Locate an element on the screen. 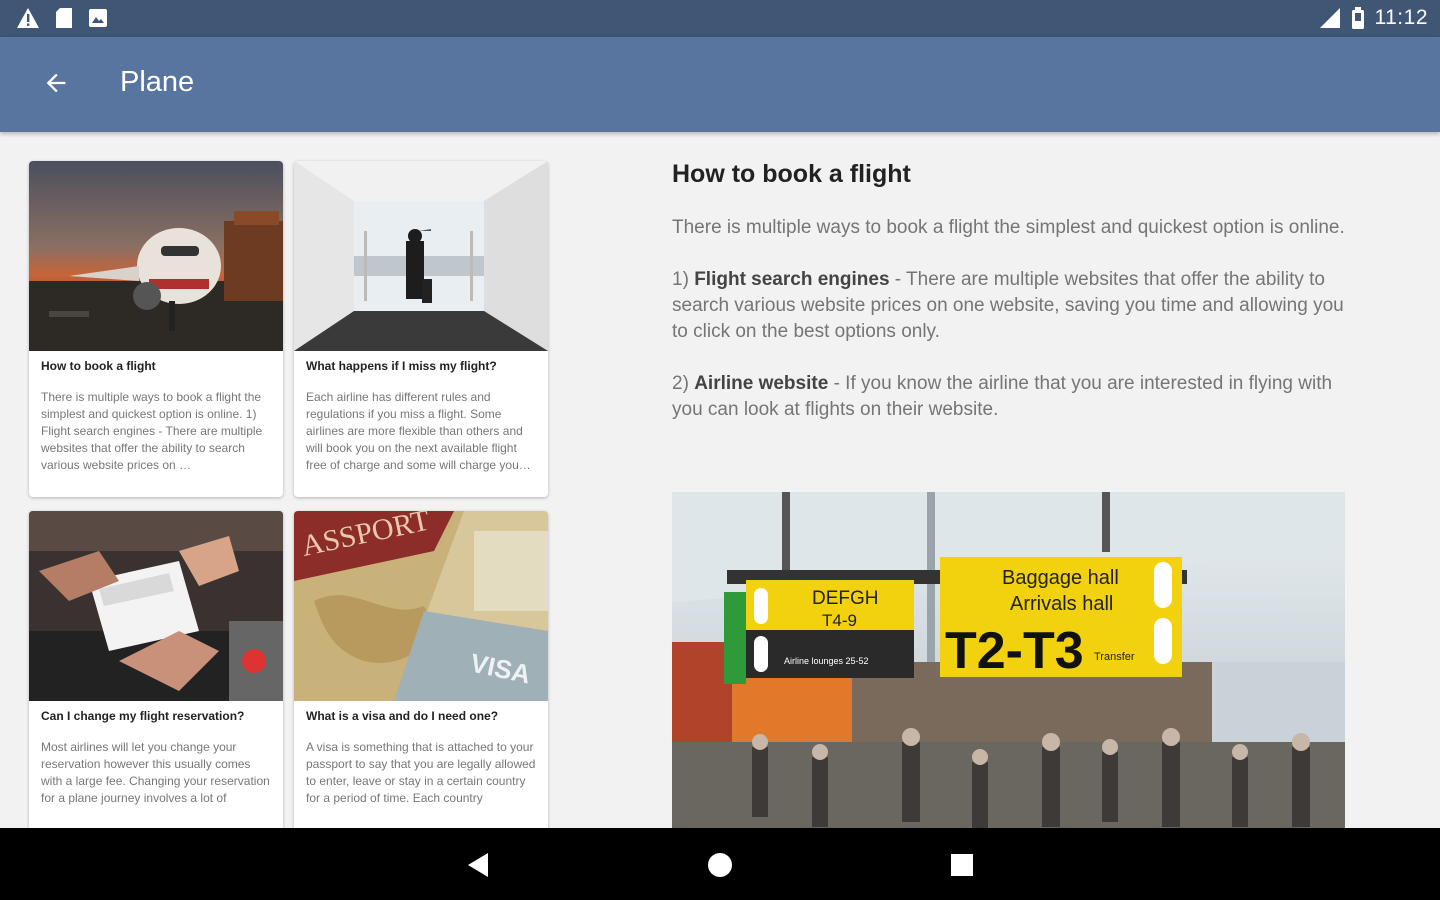 The image size is (1440, 900). system-nav-bar is located at coordinates (720, 864).